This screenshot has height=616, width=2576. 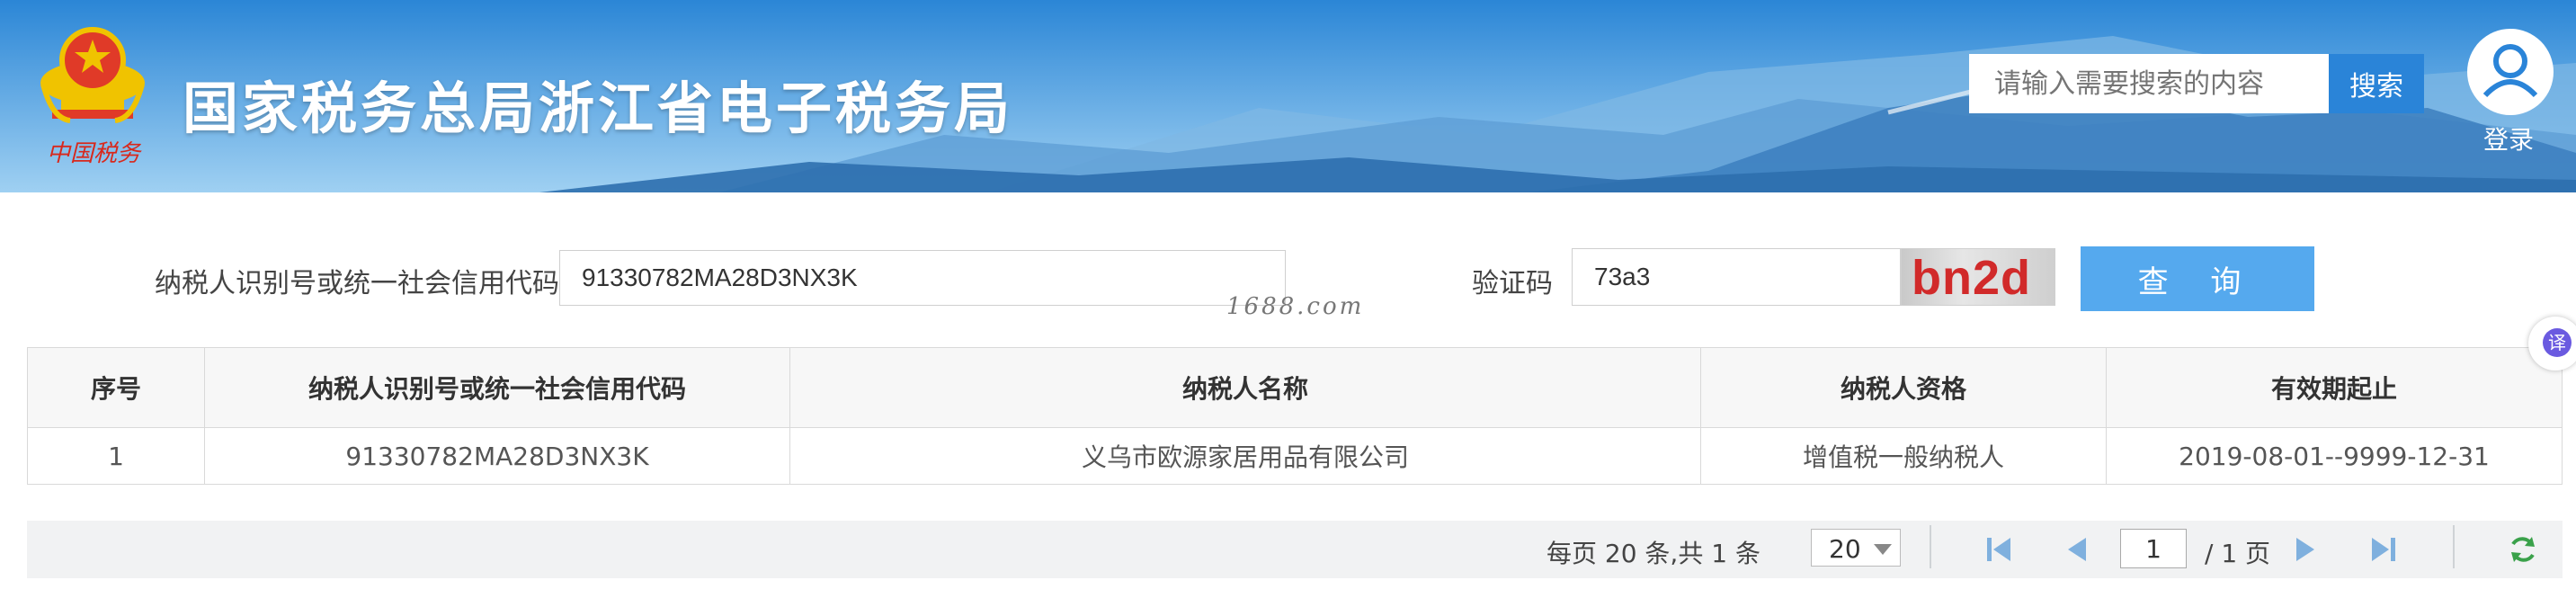 What do you see at coordinates (2000, 549) in the screenshot?
I see `first-page-icon` at bounding box center [2000, 549].